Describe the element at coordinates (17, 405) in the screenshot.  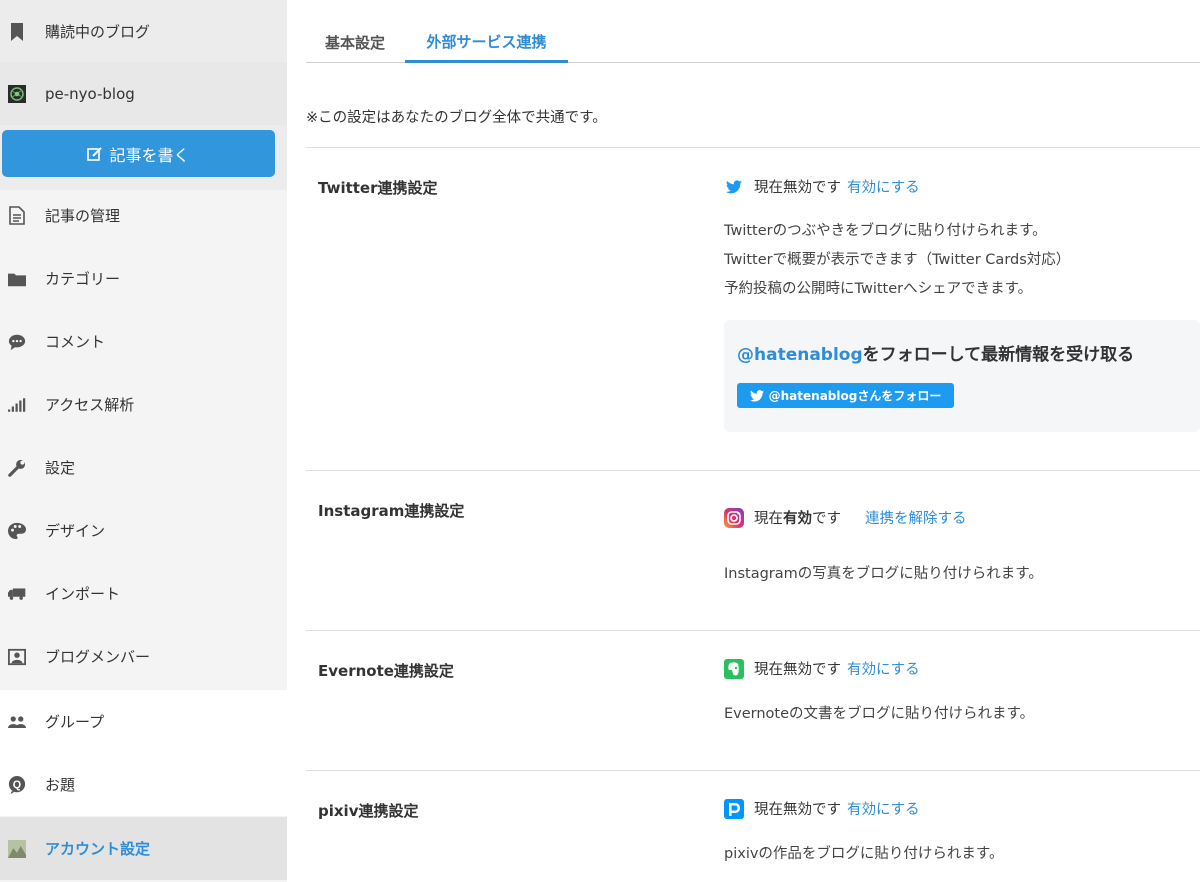
I see `bar-chart-icon` at that location.